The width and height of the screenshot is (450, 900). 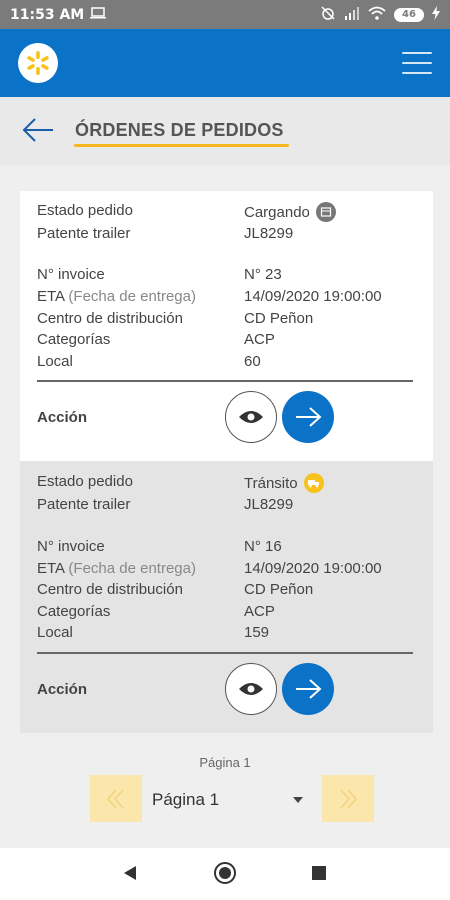 I want to click on nav-back-icon, so click(x=130, y=875).